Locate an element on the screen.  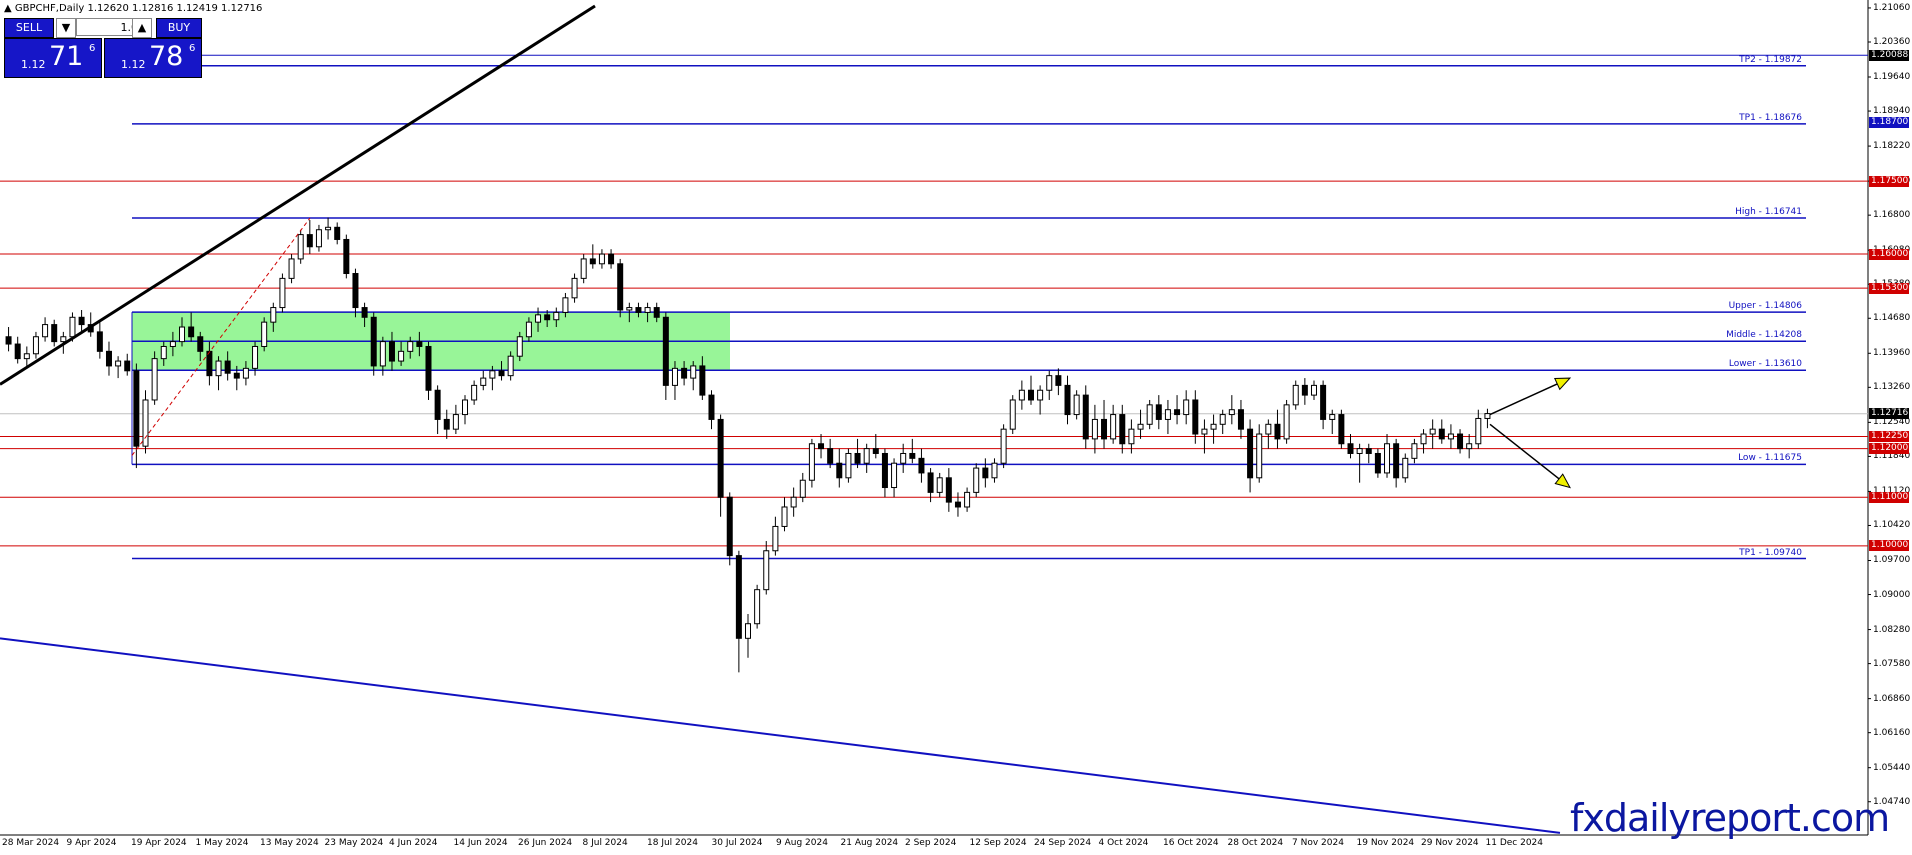
price-badge: 1.20088 is located at coordinates (1889, 55).